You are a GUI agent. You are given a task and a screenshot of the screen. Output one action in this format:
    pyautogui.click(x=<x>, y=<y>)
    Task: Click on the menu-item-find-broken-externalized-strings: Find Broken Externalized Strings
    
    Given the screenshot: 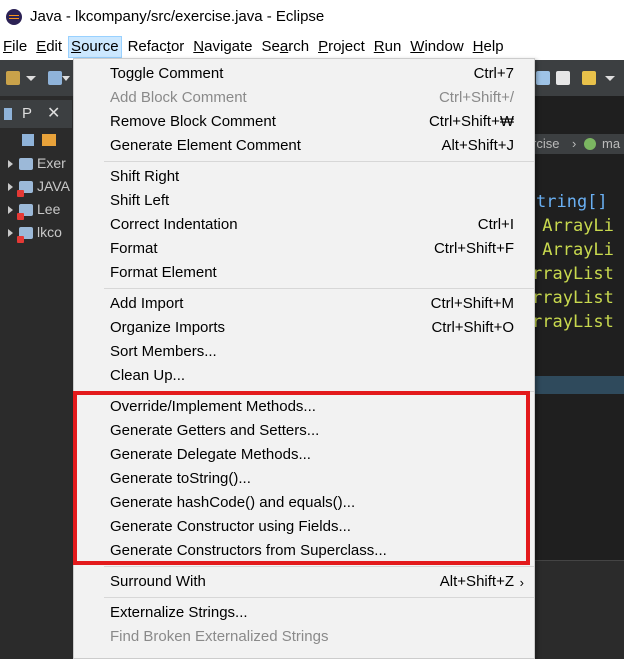 What is the action you would take?
    pyautogui.click(x=304, y=637)
    